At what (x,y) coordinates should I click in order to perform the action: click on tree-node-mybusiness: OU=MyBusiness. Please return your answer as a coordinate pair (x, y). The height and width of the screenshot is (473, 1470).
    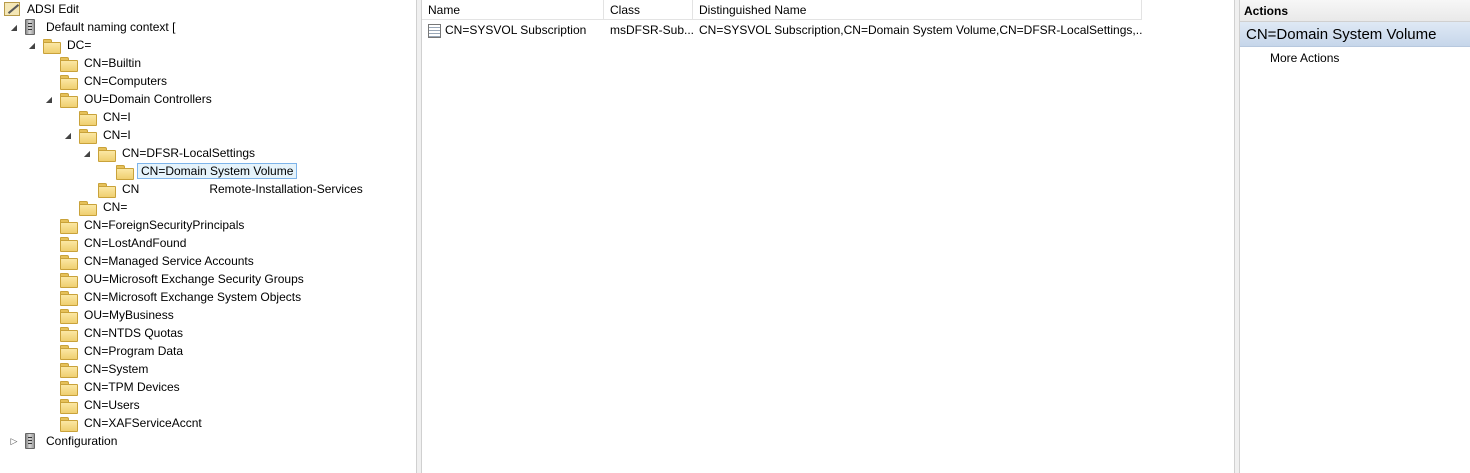
    Looking at the image, I should click on (118, 315).